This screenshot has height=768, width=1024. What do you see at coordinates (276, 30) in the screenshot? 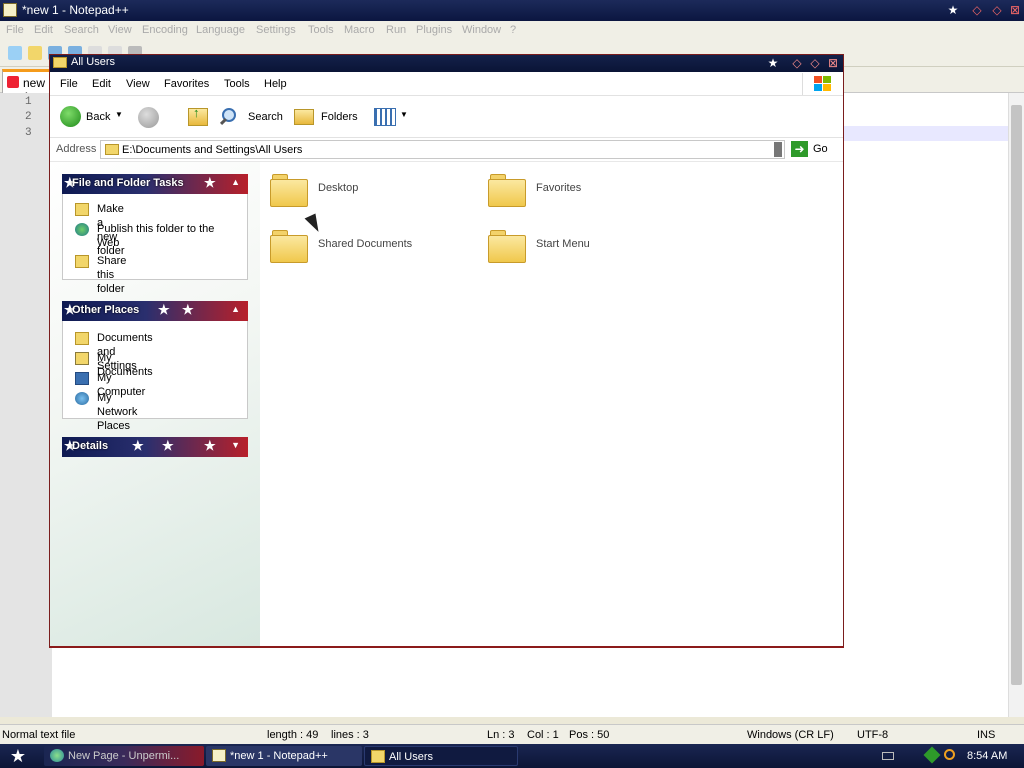
I see `menu-settings: Settings` at bounding box center [276, 30].